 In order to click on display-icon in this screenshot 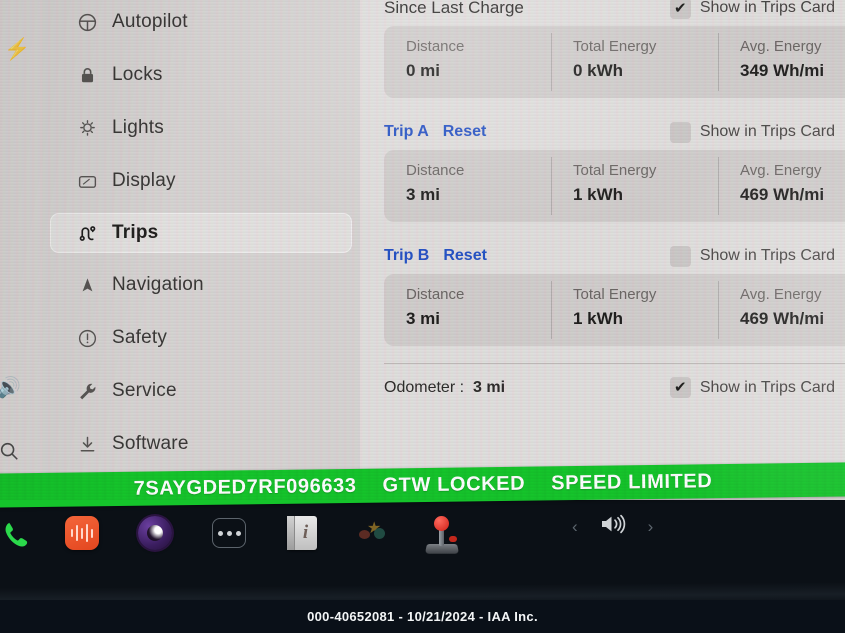, I will do `click(87, 181)`.